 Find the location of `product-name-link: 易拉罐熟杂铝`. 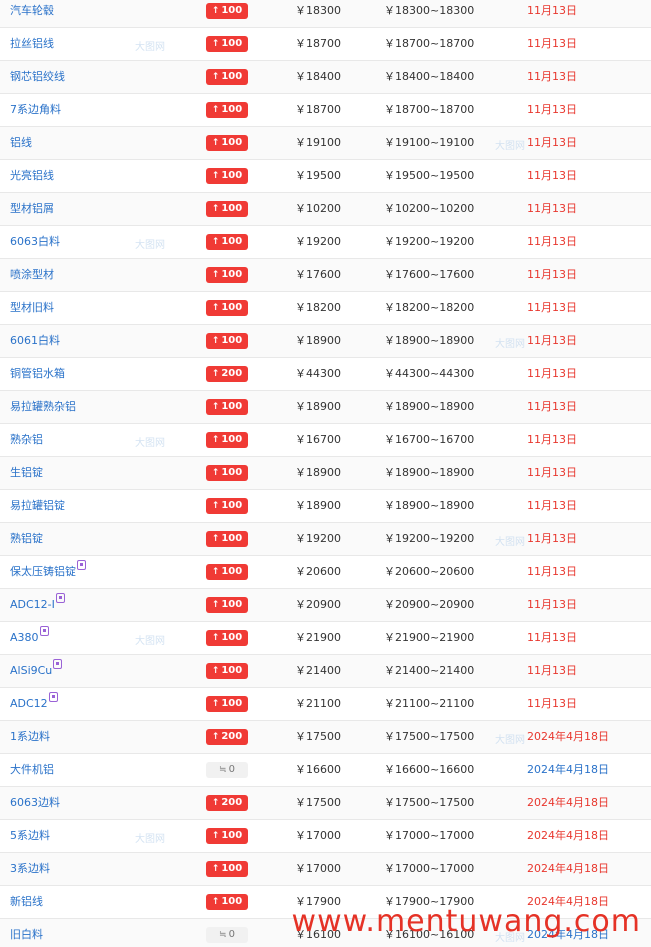

product-name-link: 易拉罐熟杂铝 is located at coordinates (43, 407).